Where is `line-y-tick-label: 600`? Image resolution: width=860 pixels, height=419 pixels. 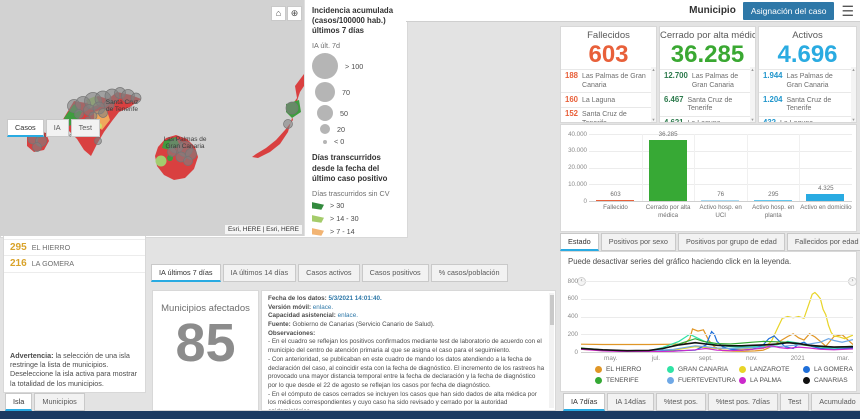
line-y-tick-label: 600 is located at coordinates (572, 299).